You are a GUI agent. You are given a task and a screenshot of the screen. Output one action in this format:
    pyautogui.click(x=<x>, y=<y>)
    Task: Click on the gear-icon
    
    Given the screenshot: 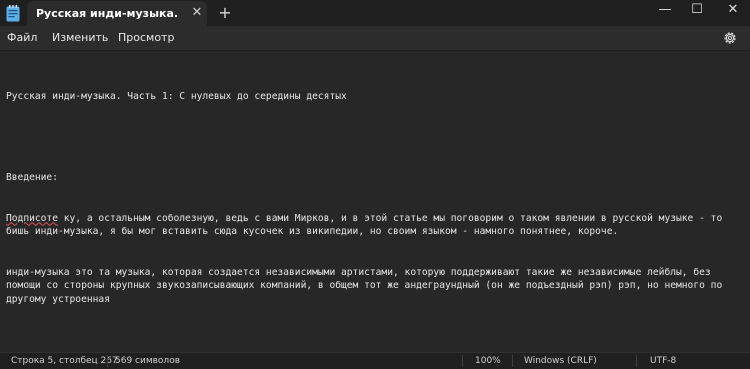 What is the action you would take?
    pyautogui.click(x=730, y=38)
    